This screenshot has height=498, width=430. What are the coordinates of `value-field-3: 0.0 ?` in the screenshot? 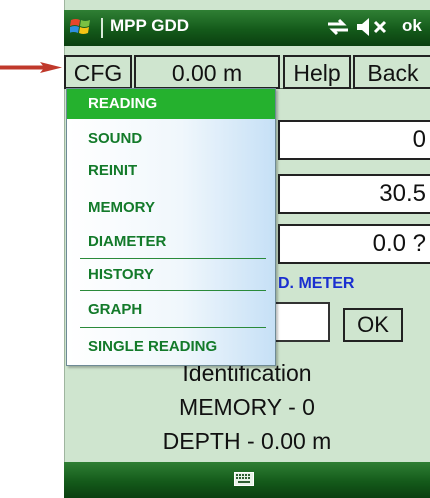 It's located at (354, 244).